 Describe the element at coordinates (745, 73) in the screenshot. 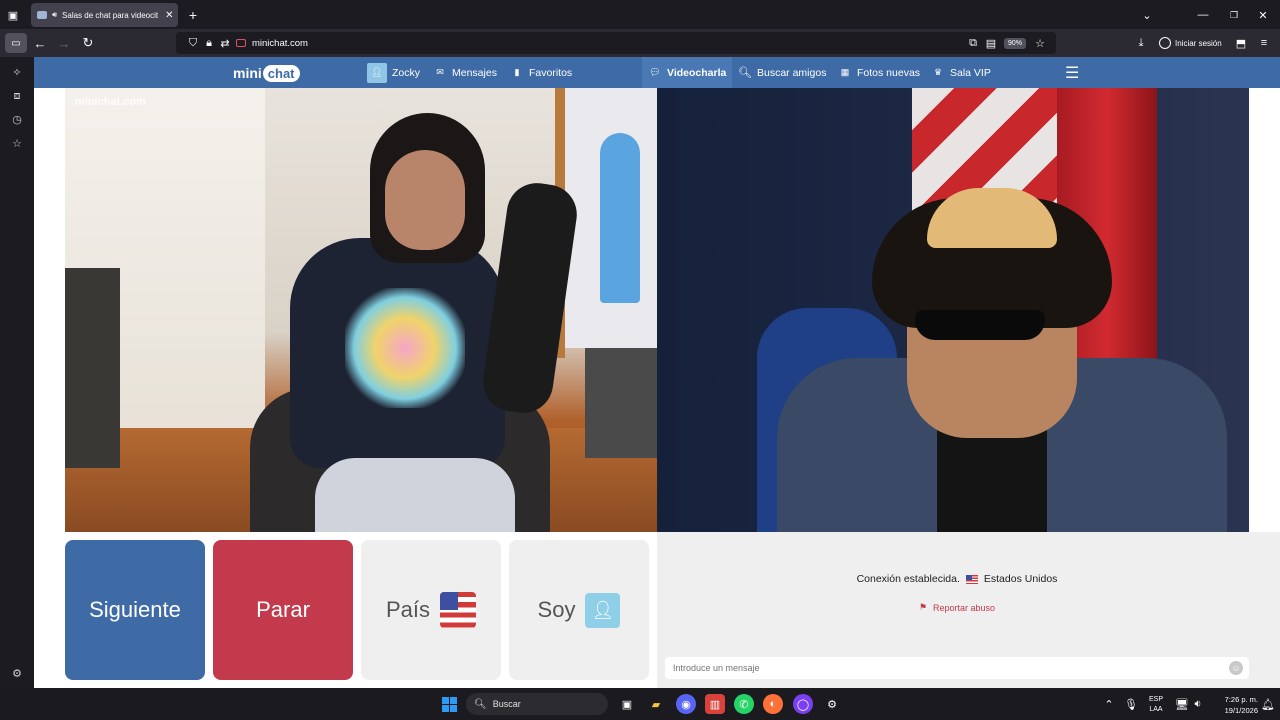

I see `search-icon: 🔍︎` at that location.